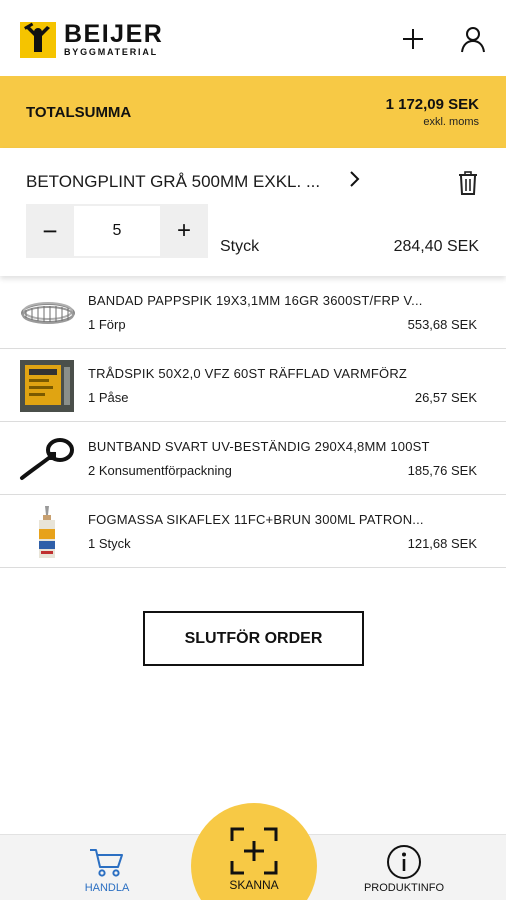 This screenshot has width=506, height=900. Describe the element at coordinates (79, 112) in the screenshot. I see `total-label: TOTALSUMMA` at that location.